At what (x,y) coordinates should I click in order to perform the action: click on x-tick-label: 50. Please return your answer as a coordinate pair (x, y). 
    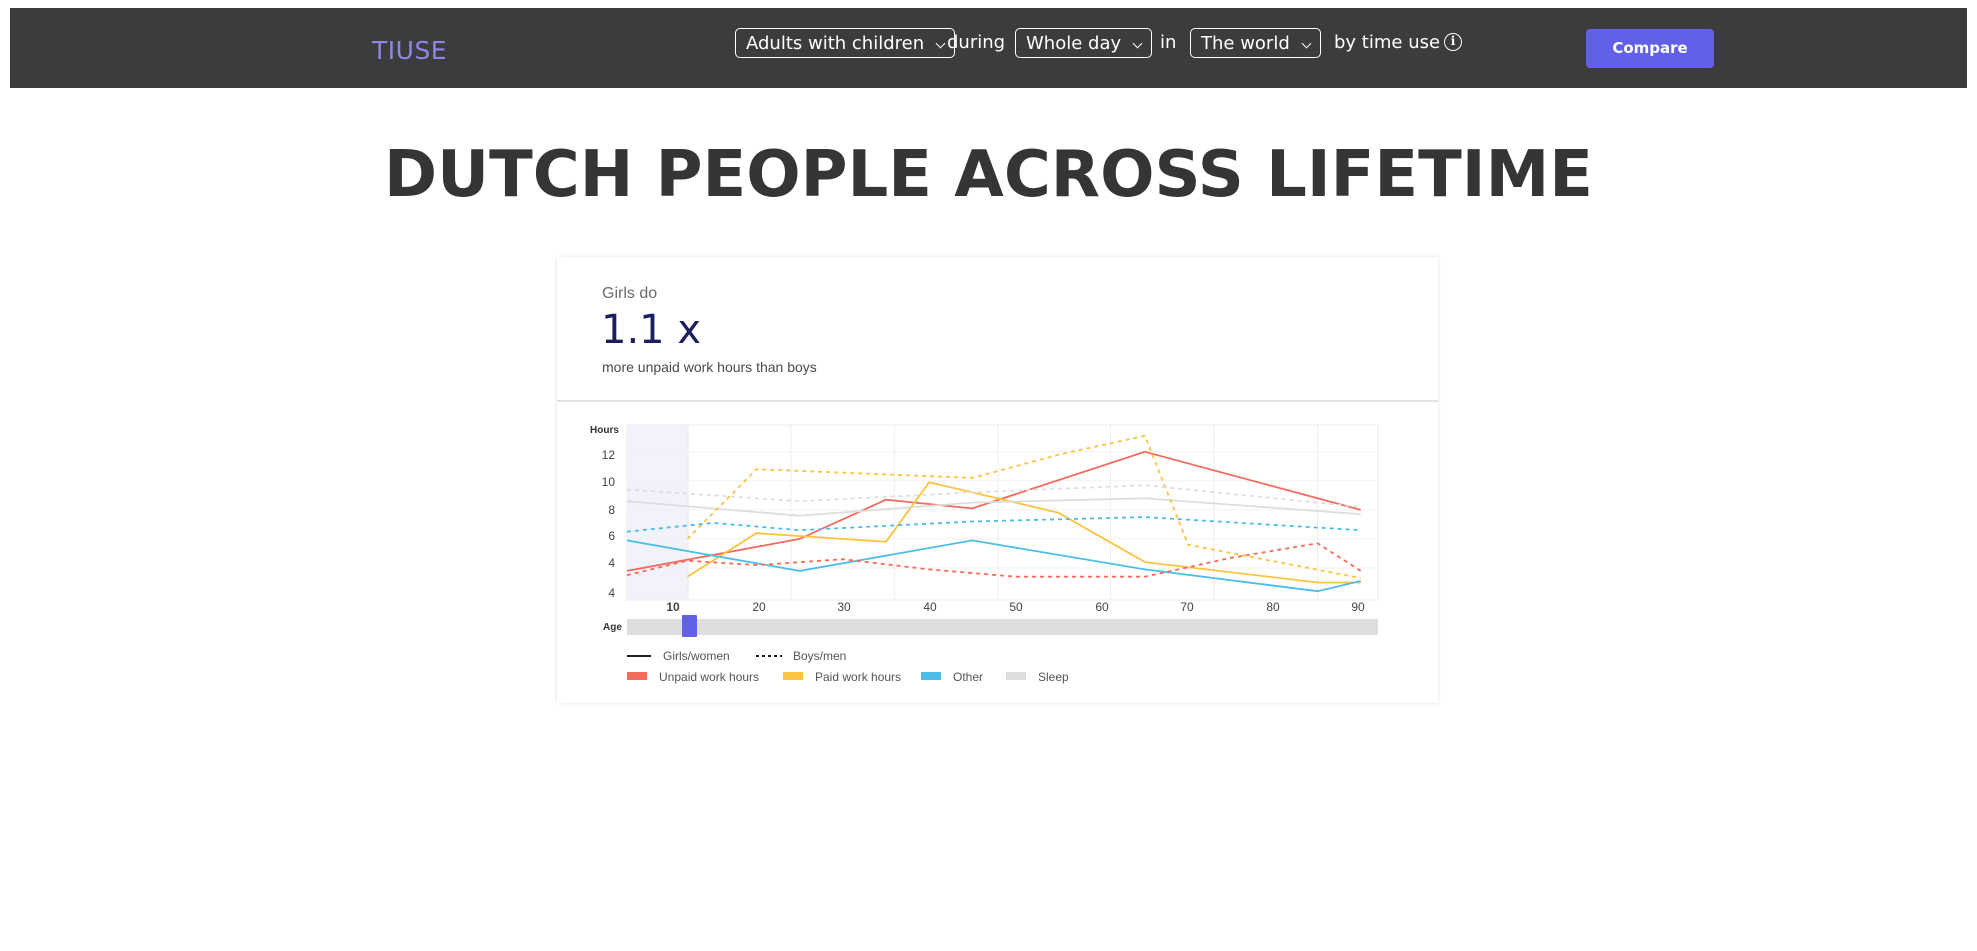
    Looking at the image, I should click on (1016, 607).